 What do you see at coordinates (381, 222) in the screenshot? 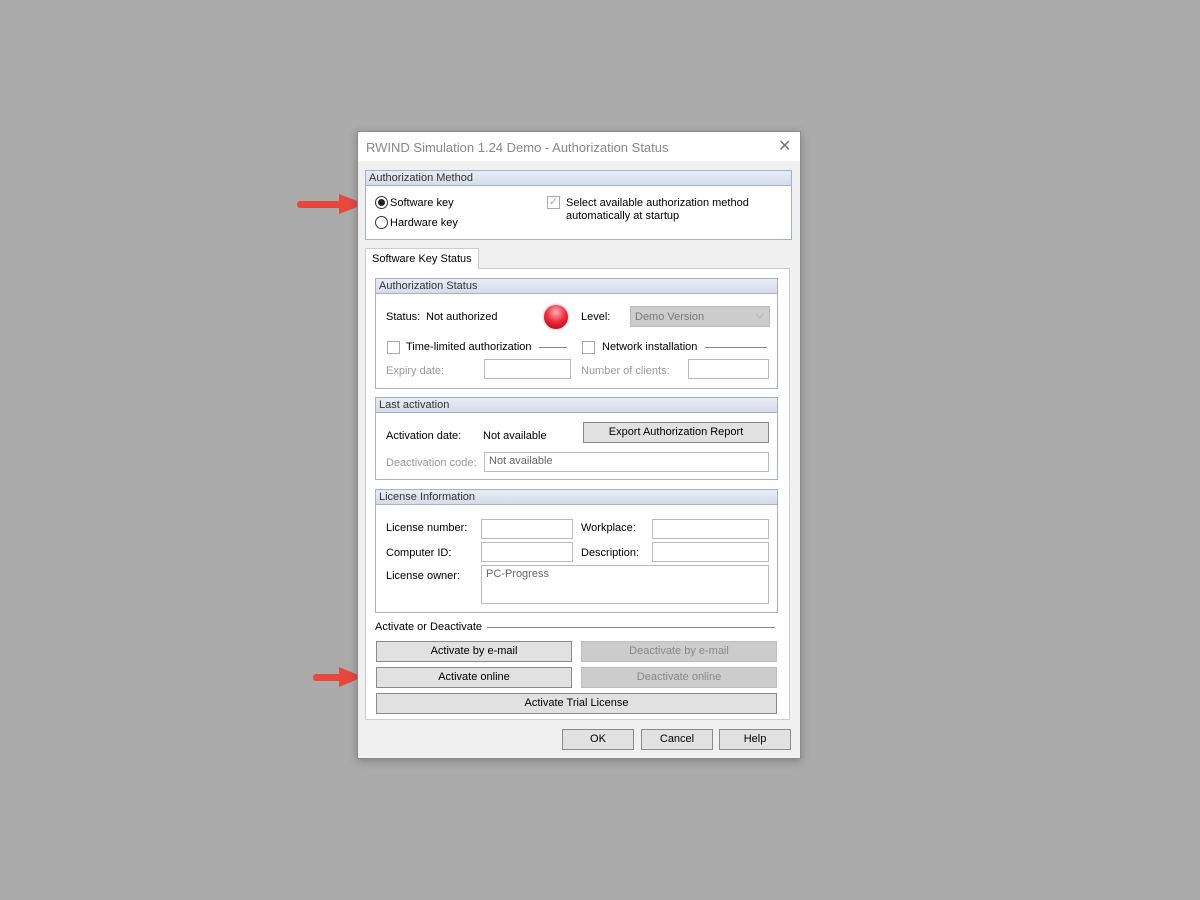
I see `hardware-key-radio` at bounding box center [381, 222].